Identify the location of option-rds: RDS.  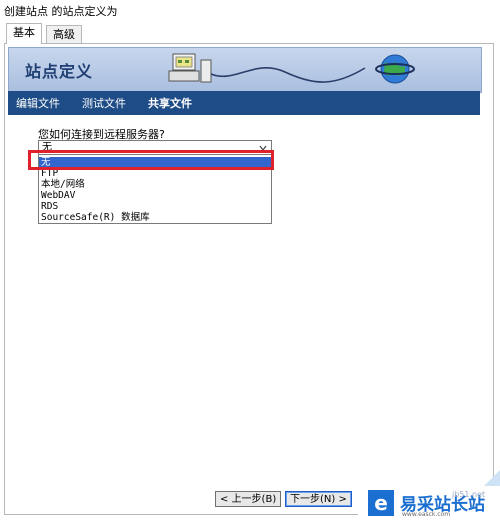
(155, 206).